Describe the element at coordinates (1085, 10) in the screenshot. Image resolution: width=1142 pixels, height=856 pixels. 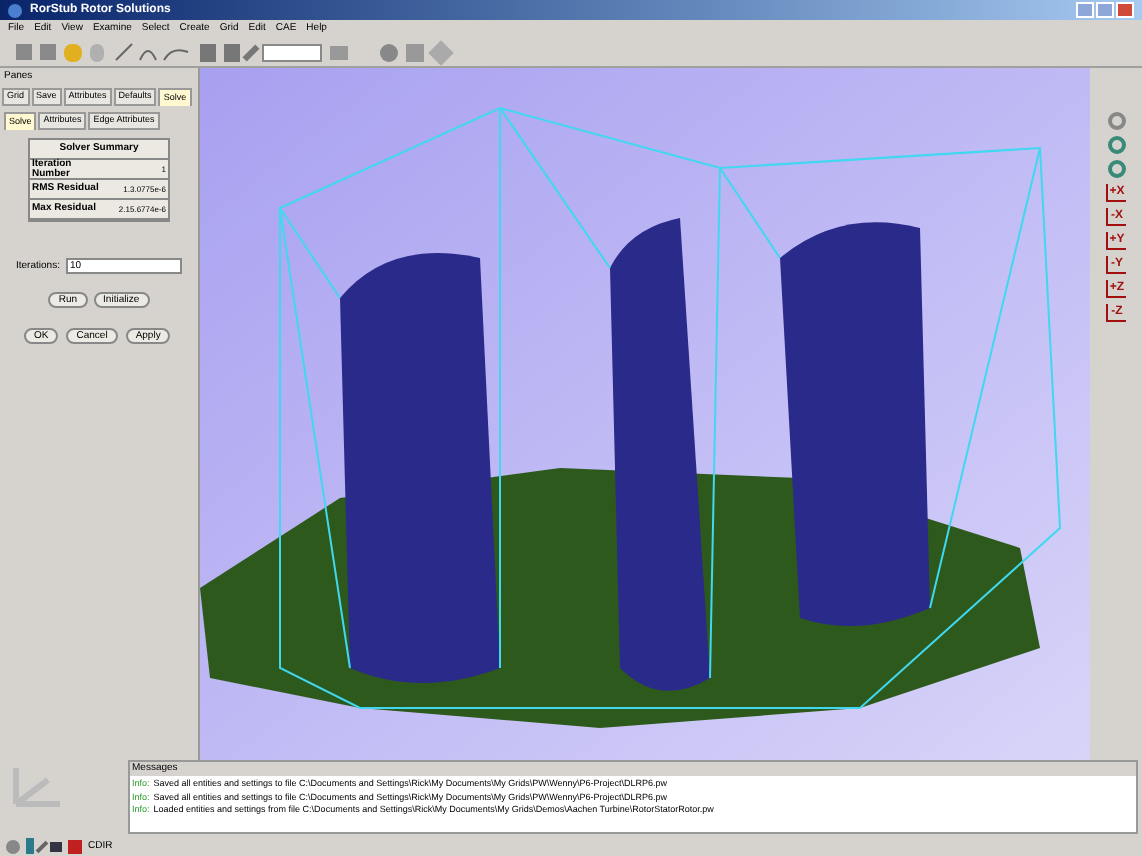
I see `minimize-button` at that location.